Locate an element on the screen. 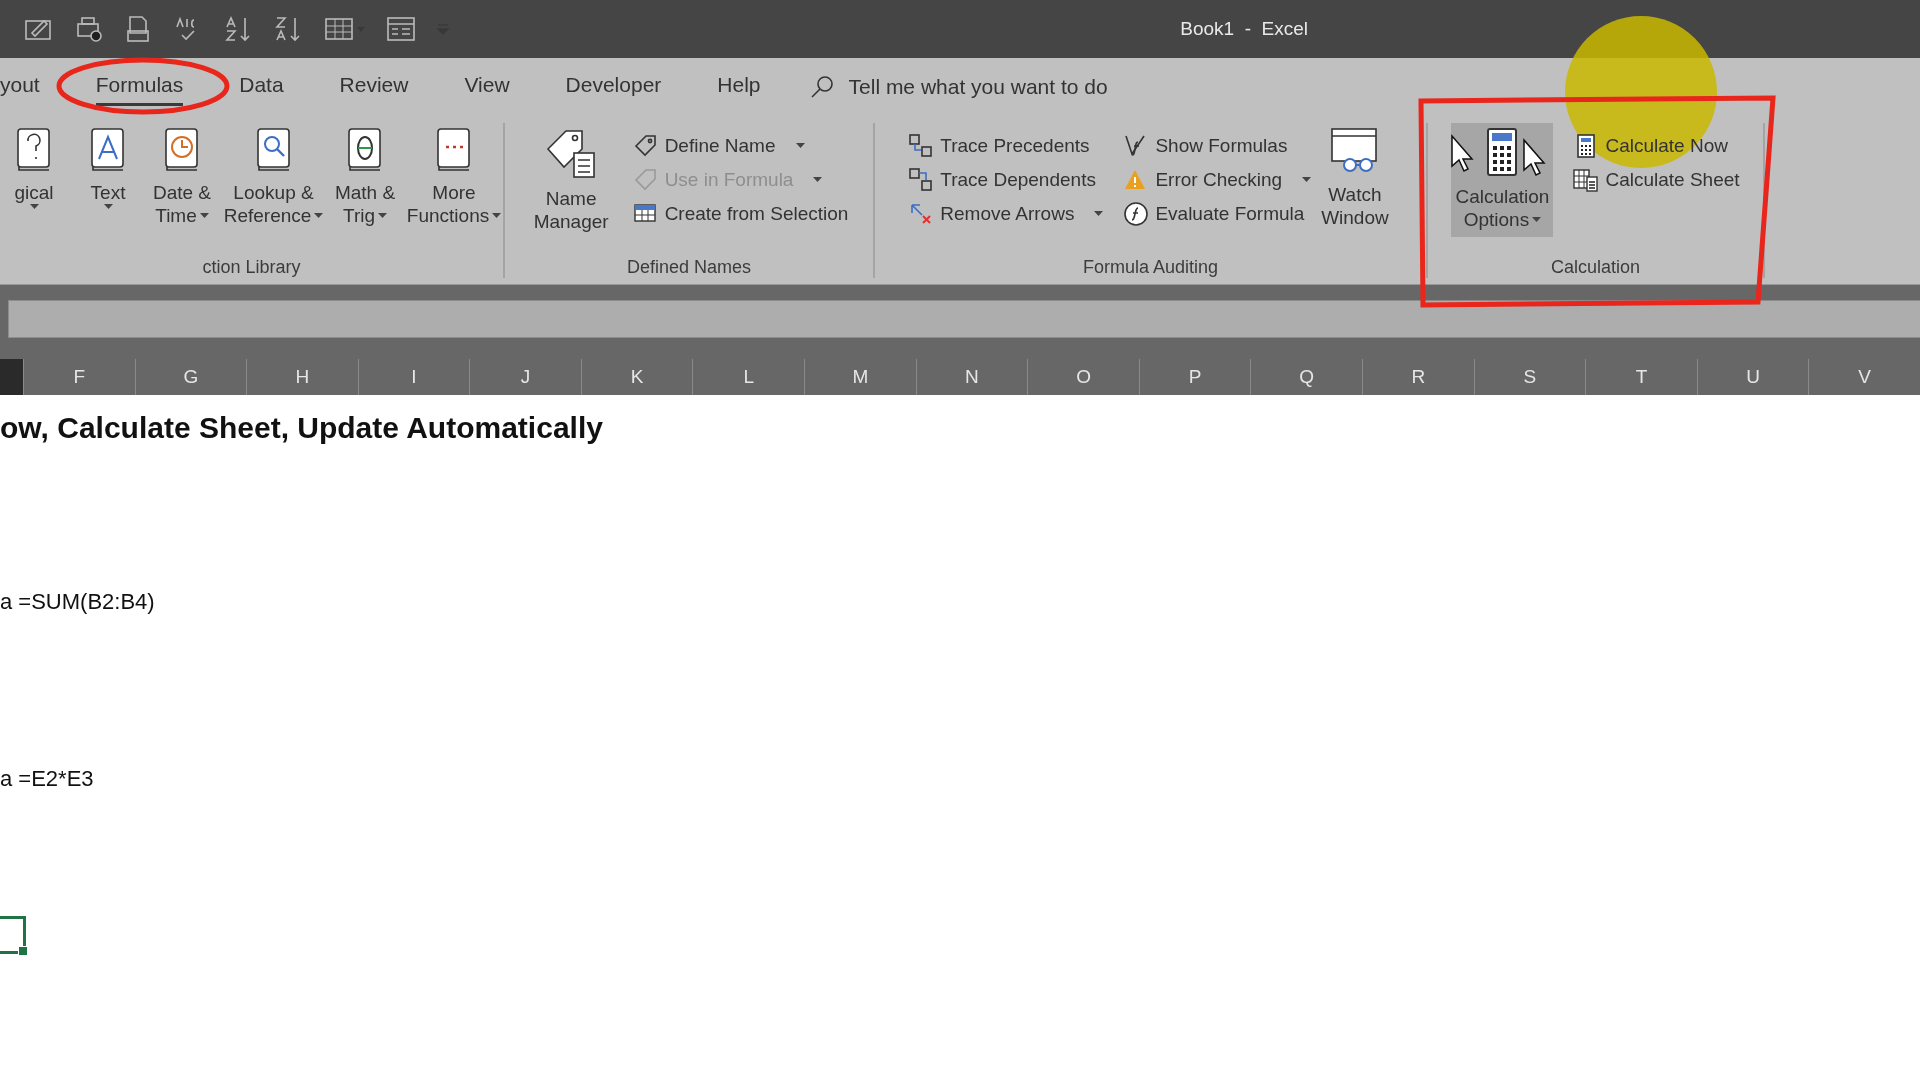 The height and width of the screenshot is (1080, 1920). print-preview-icon is located at coordinates (89, 29).